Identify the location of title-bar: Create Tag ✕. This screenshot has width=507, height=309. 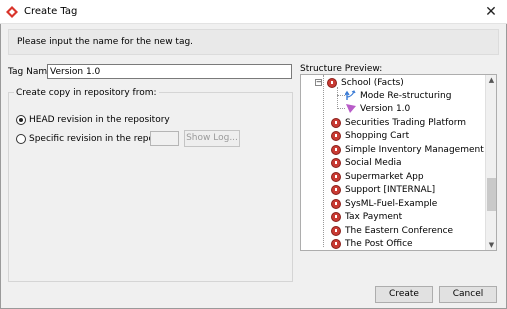
(253, 12).